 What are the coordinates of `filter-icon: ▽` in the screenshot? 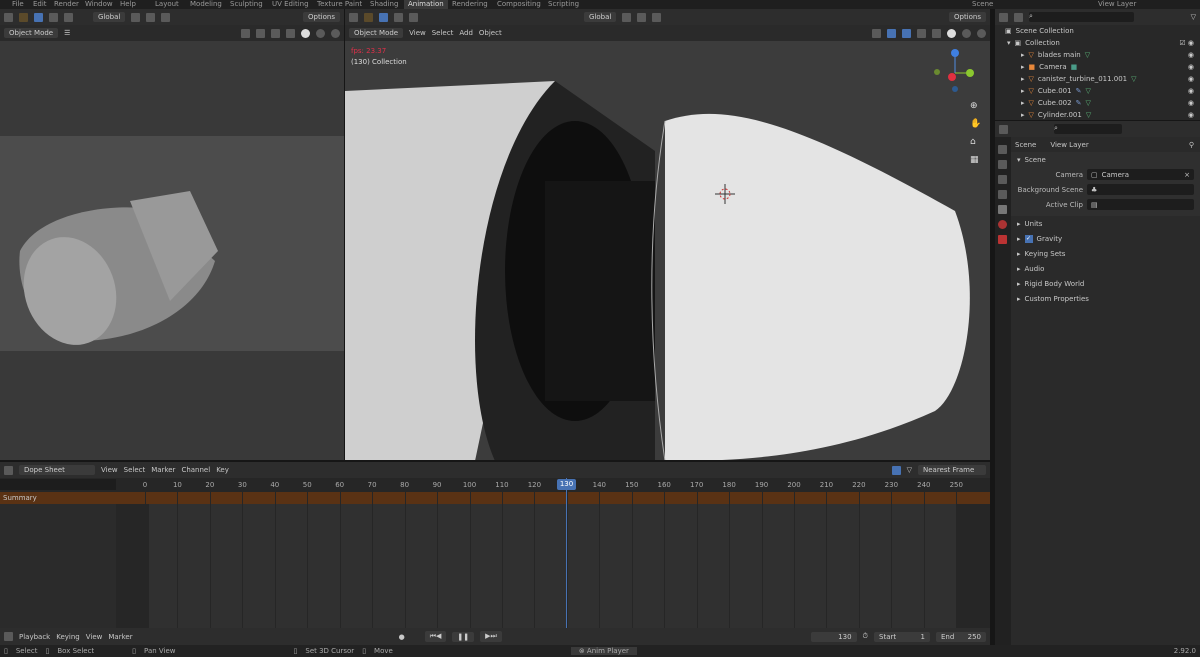 It's located at (1193, 17).